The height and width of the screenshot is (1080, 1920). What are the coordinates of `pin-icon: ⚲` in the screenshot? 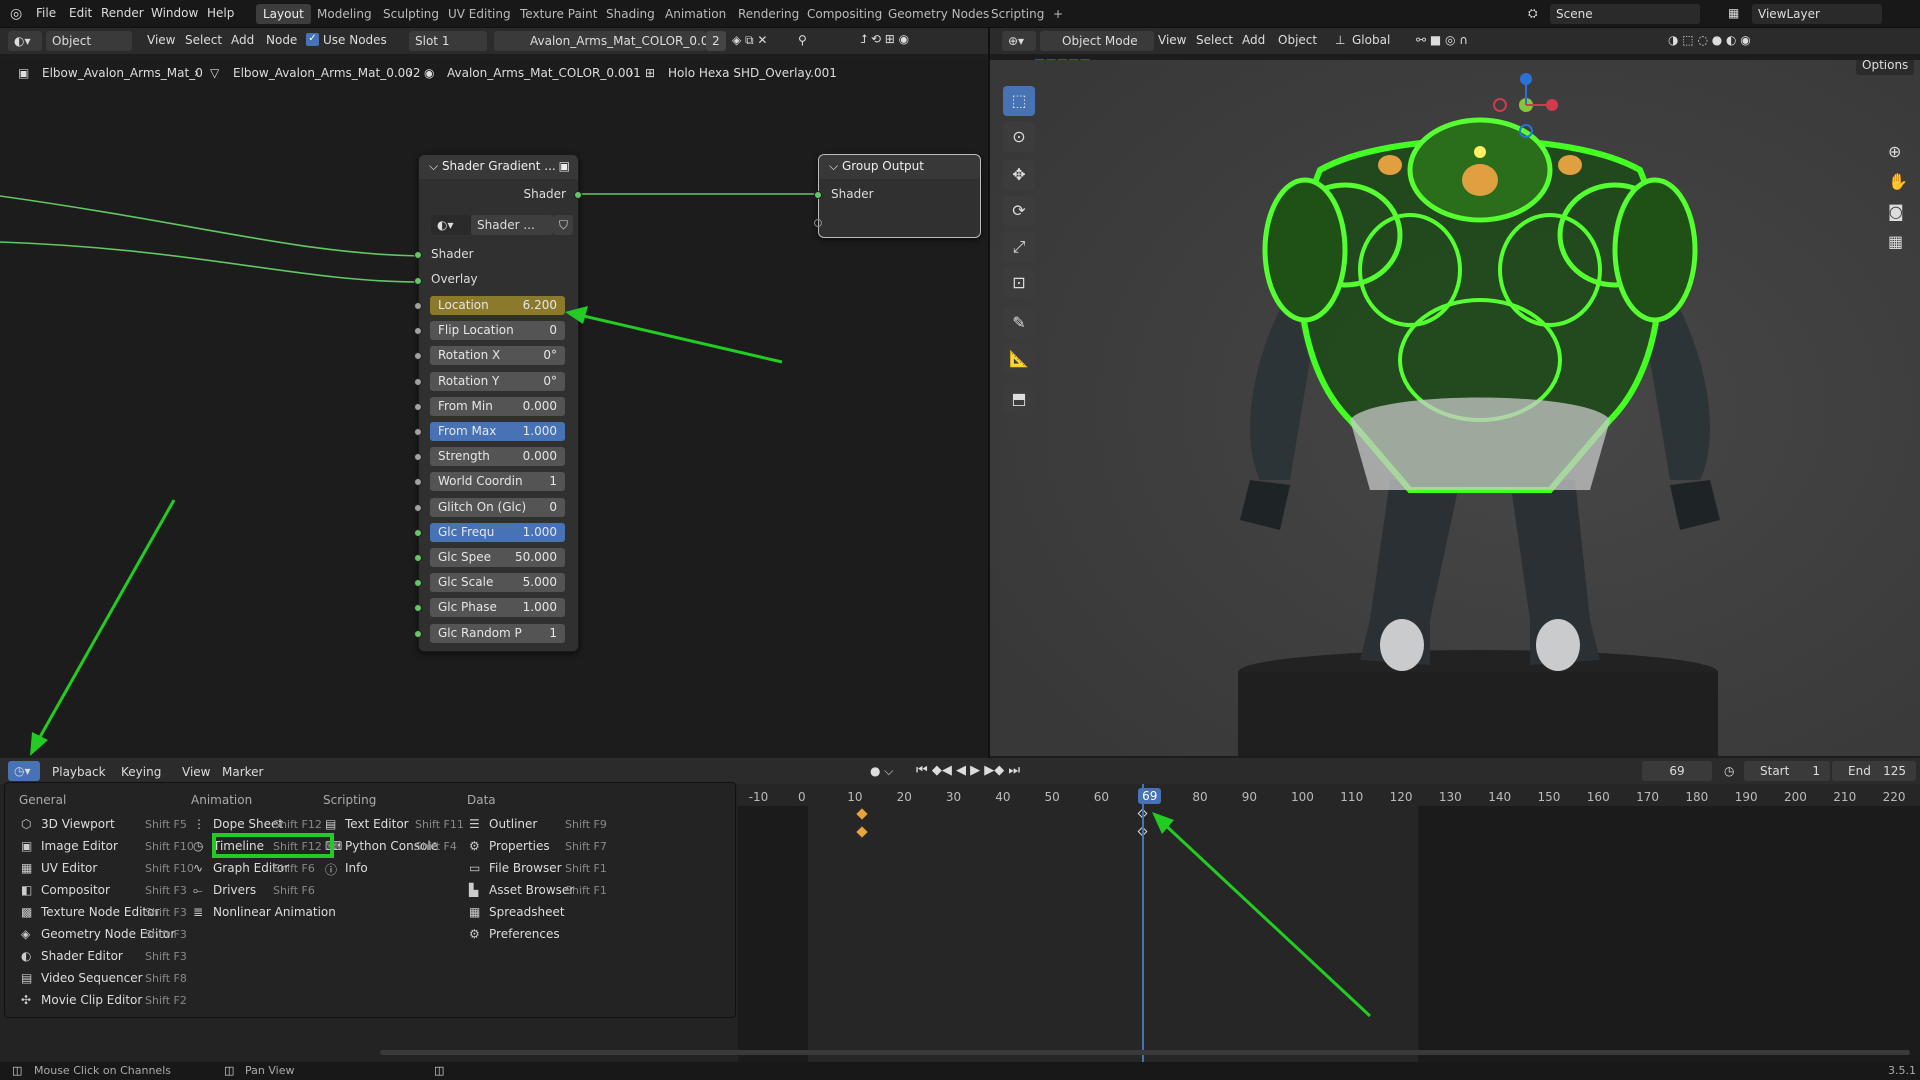 It's located at (802, 40).